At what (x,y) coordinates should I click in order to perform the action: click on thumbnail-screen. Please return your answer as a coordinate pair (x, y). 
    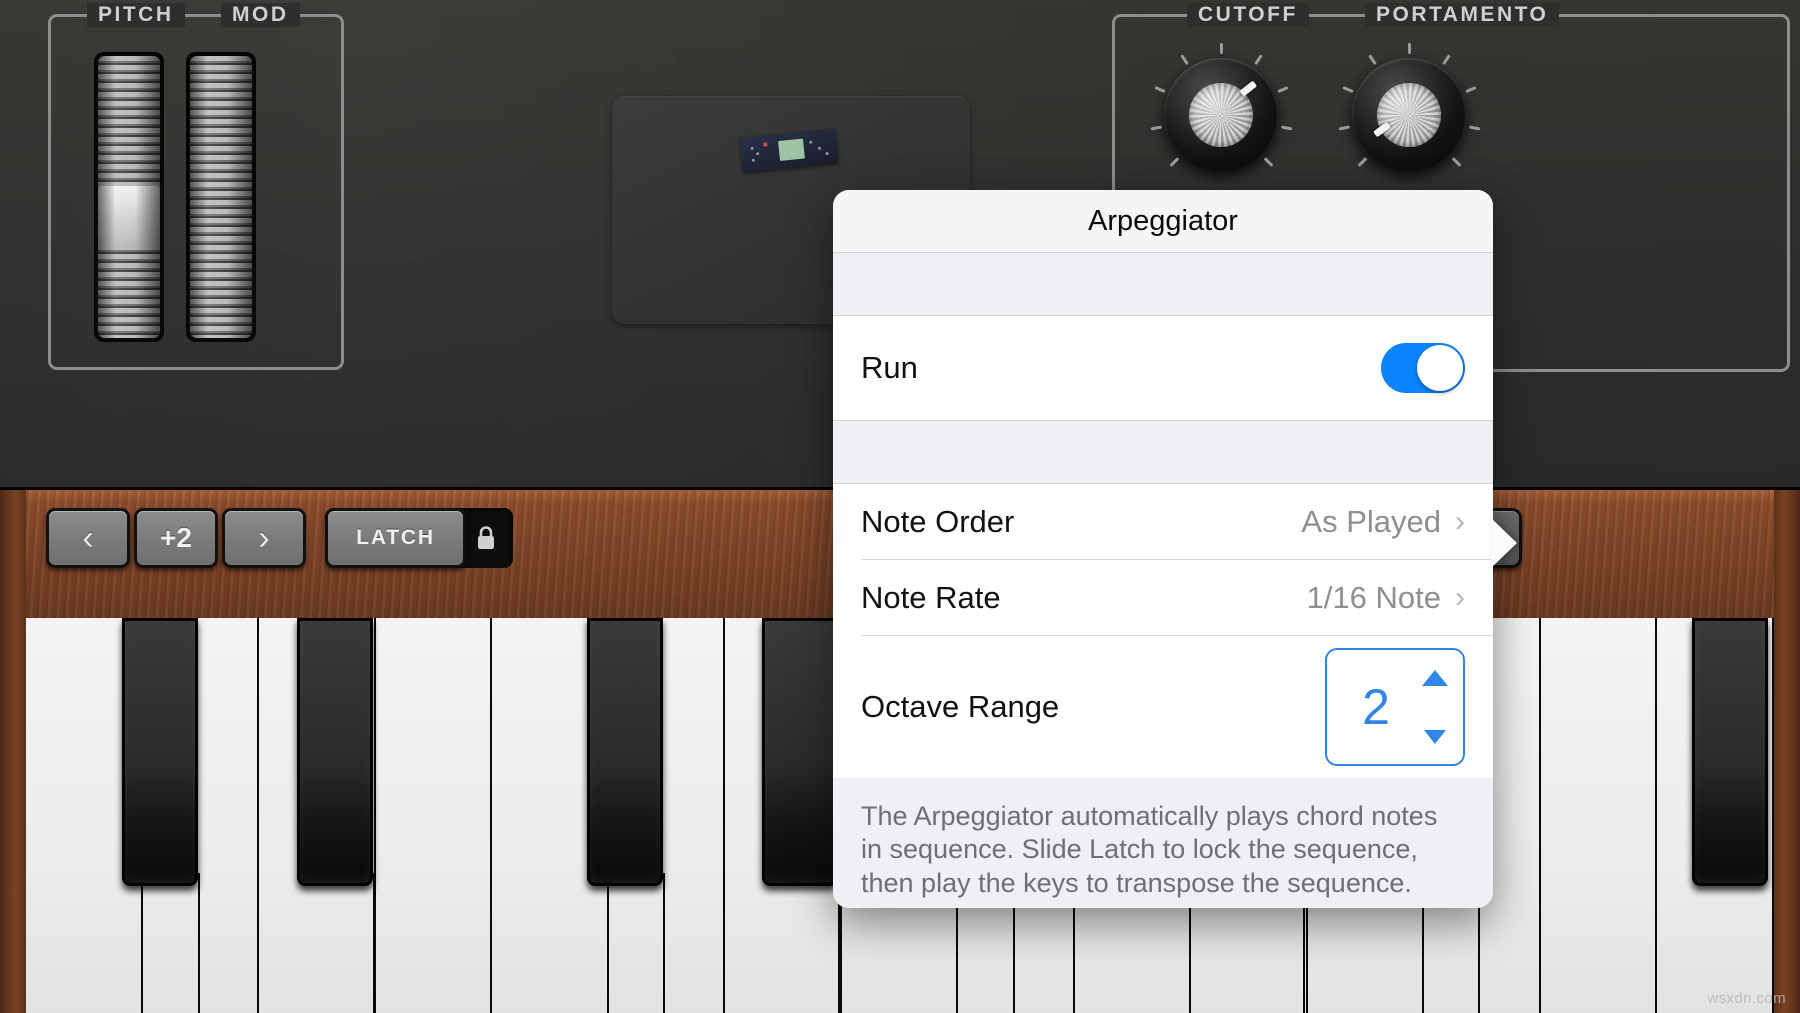
    Looking at the image, I should click on (792, 149).